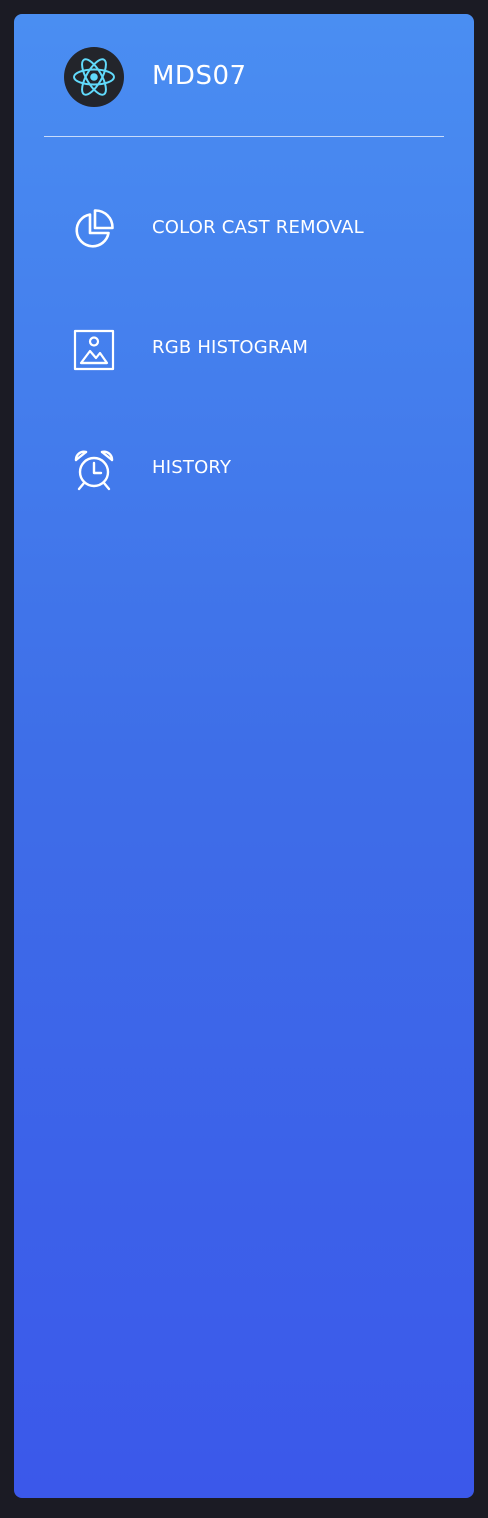 Image resolution: width=488 pixels, height=1518 pixels. I want to click on sidebar-item-color-cast-removal: COLOR CAST REMOVAL, so click(244, 228).